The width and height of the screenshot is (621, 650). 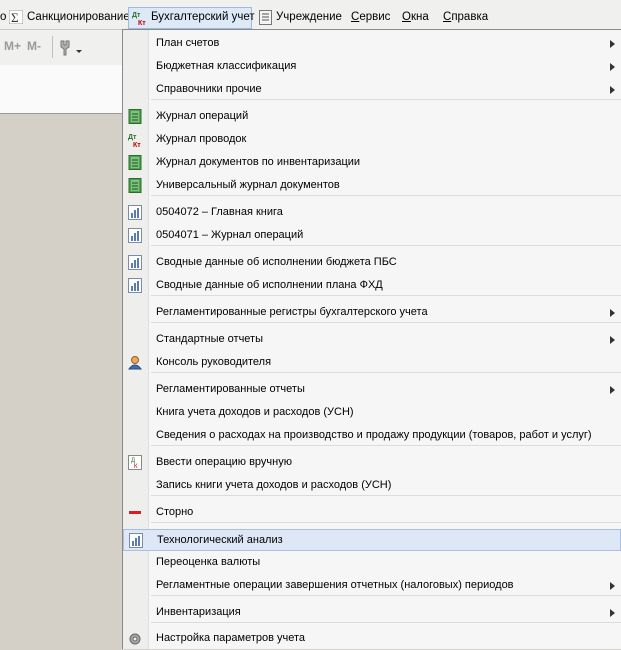 I want to click on menu-item: Инвентаризация, so click(x=372, y=613).